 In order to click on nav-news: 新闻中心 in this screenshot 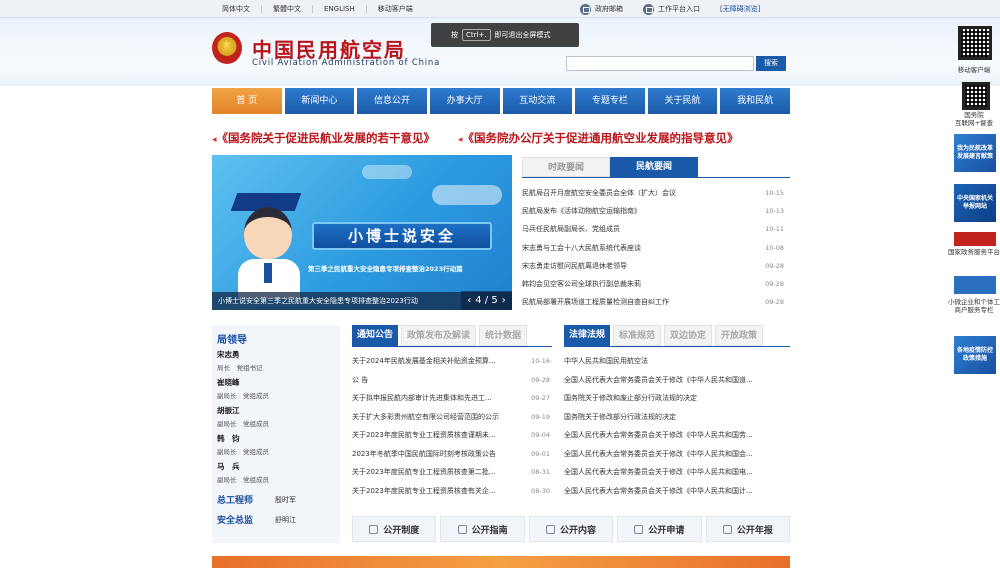, I will do `click(319, 101)`.